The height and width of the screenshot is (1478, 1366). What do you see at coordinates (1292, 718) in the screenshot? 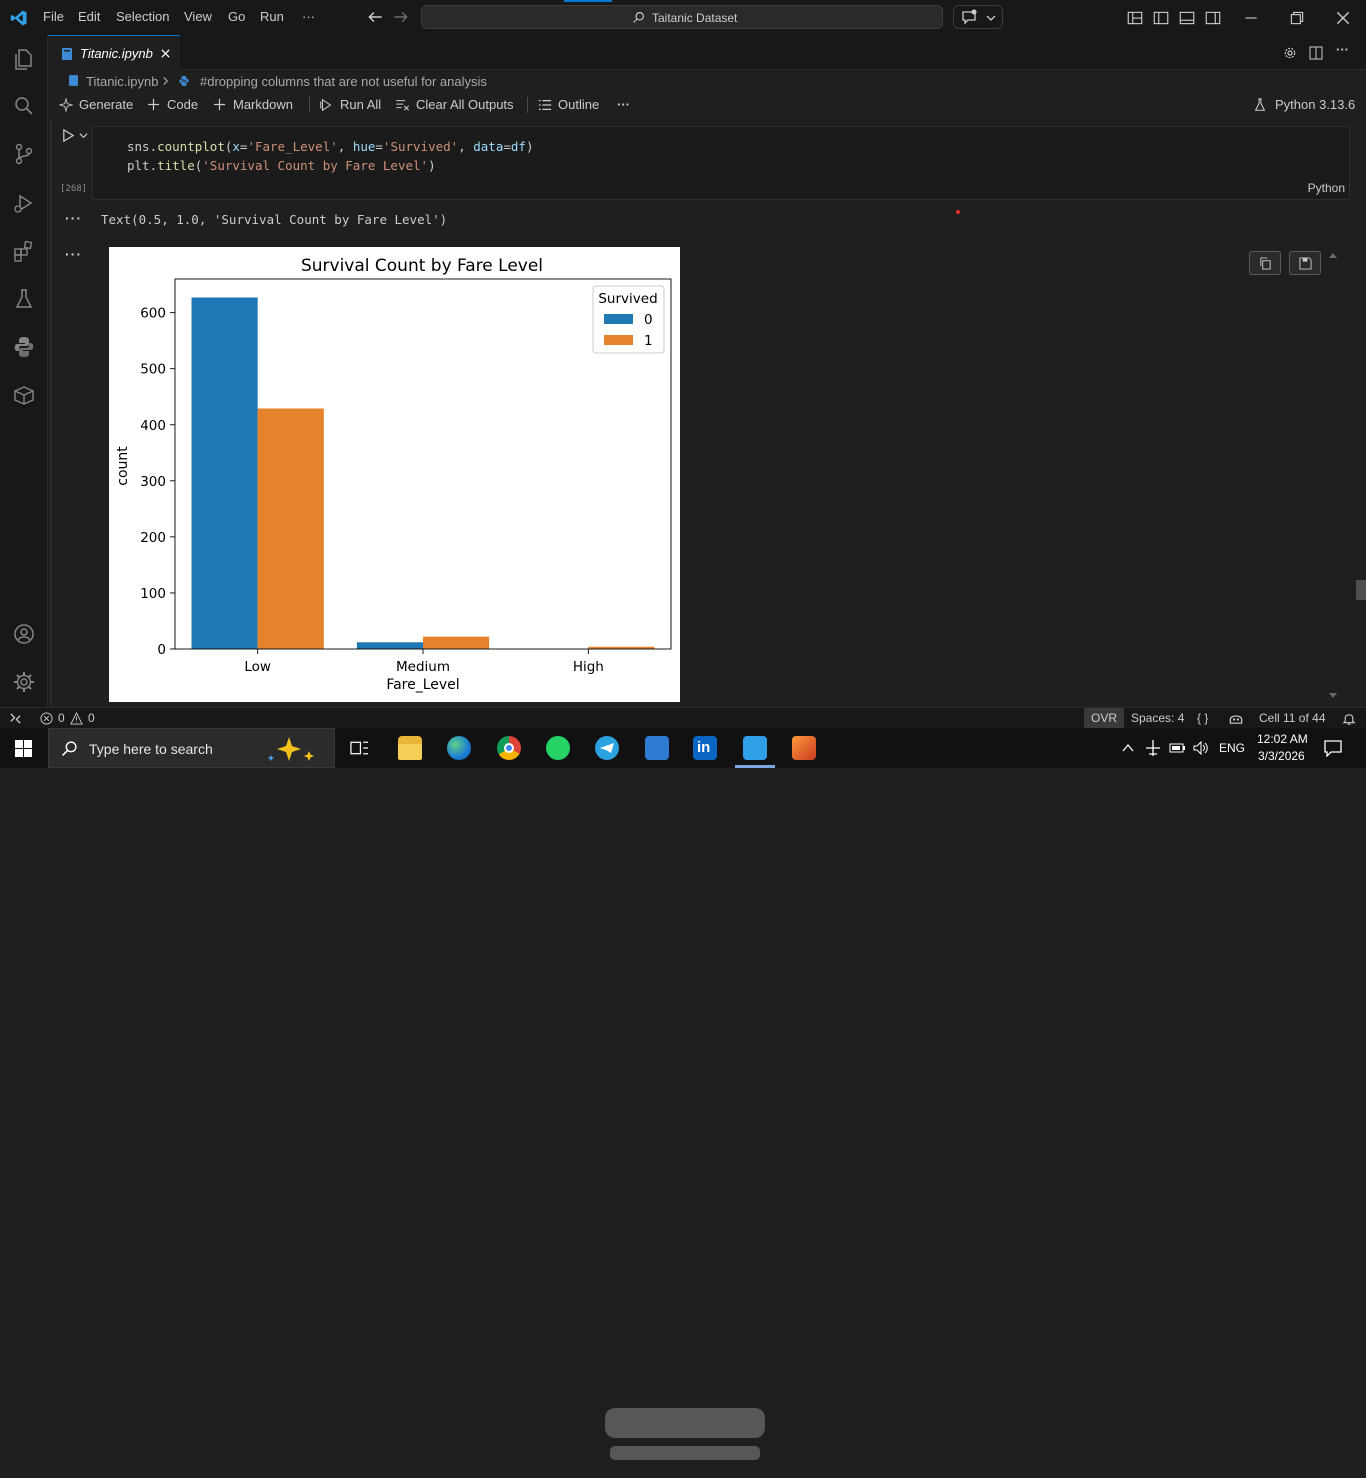
I see `cell-position-status: Cell 11 of 44` at bounding box center [1292, 718].